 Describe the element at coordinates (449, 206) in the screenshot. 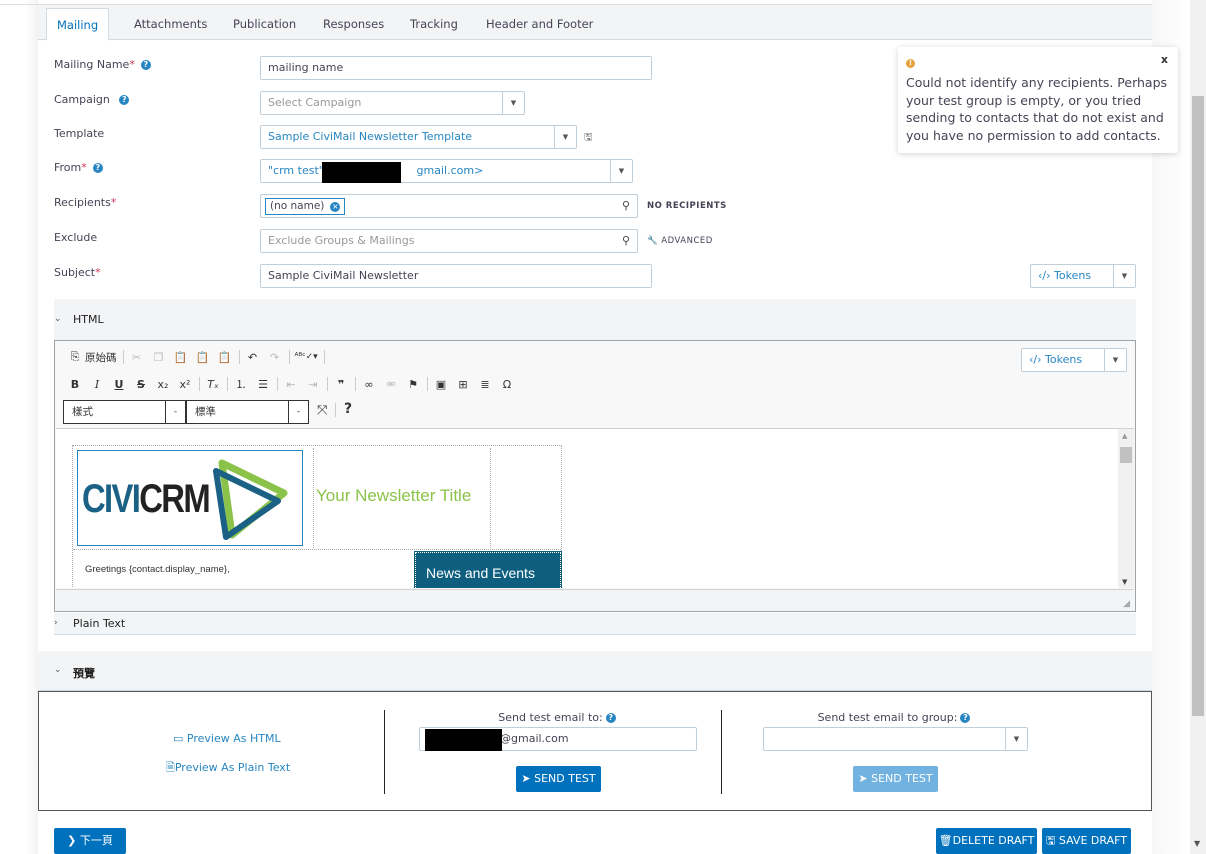

I see `recipients-input: (no name) × ⚲` at that location.